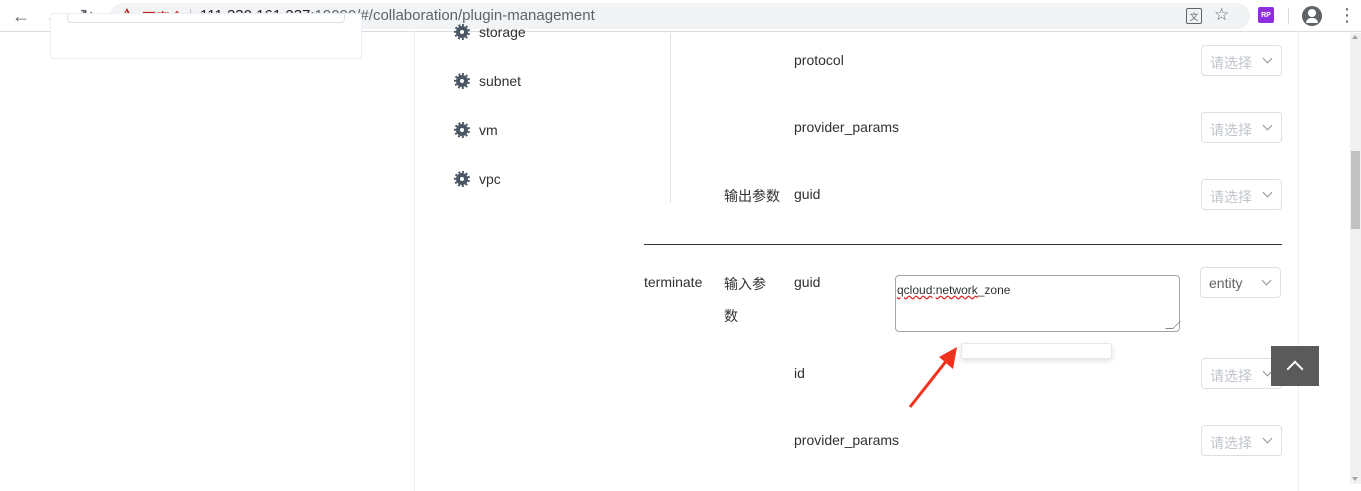 This screenshot has width=1361, height=491. Describe the element at coordinates (1038, 303) in the screenshot. I see `guid-expression-textarea: qcloud:network_zone` at that location.